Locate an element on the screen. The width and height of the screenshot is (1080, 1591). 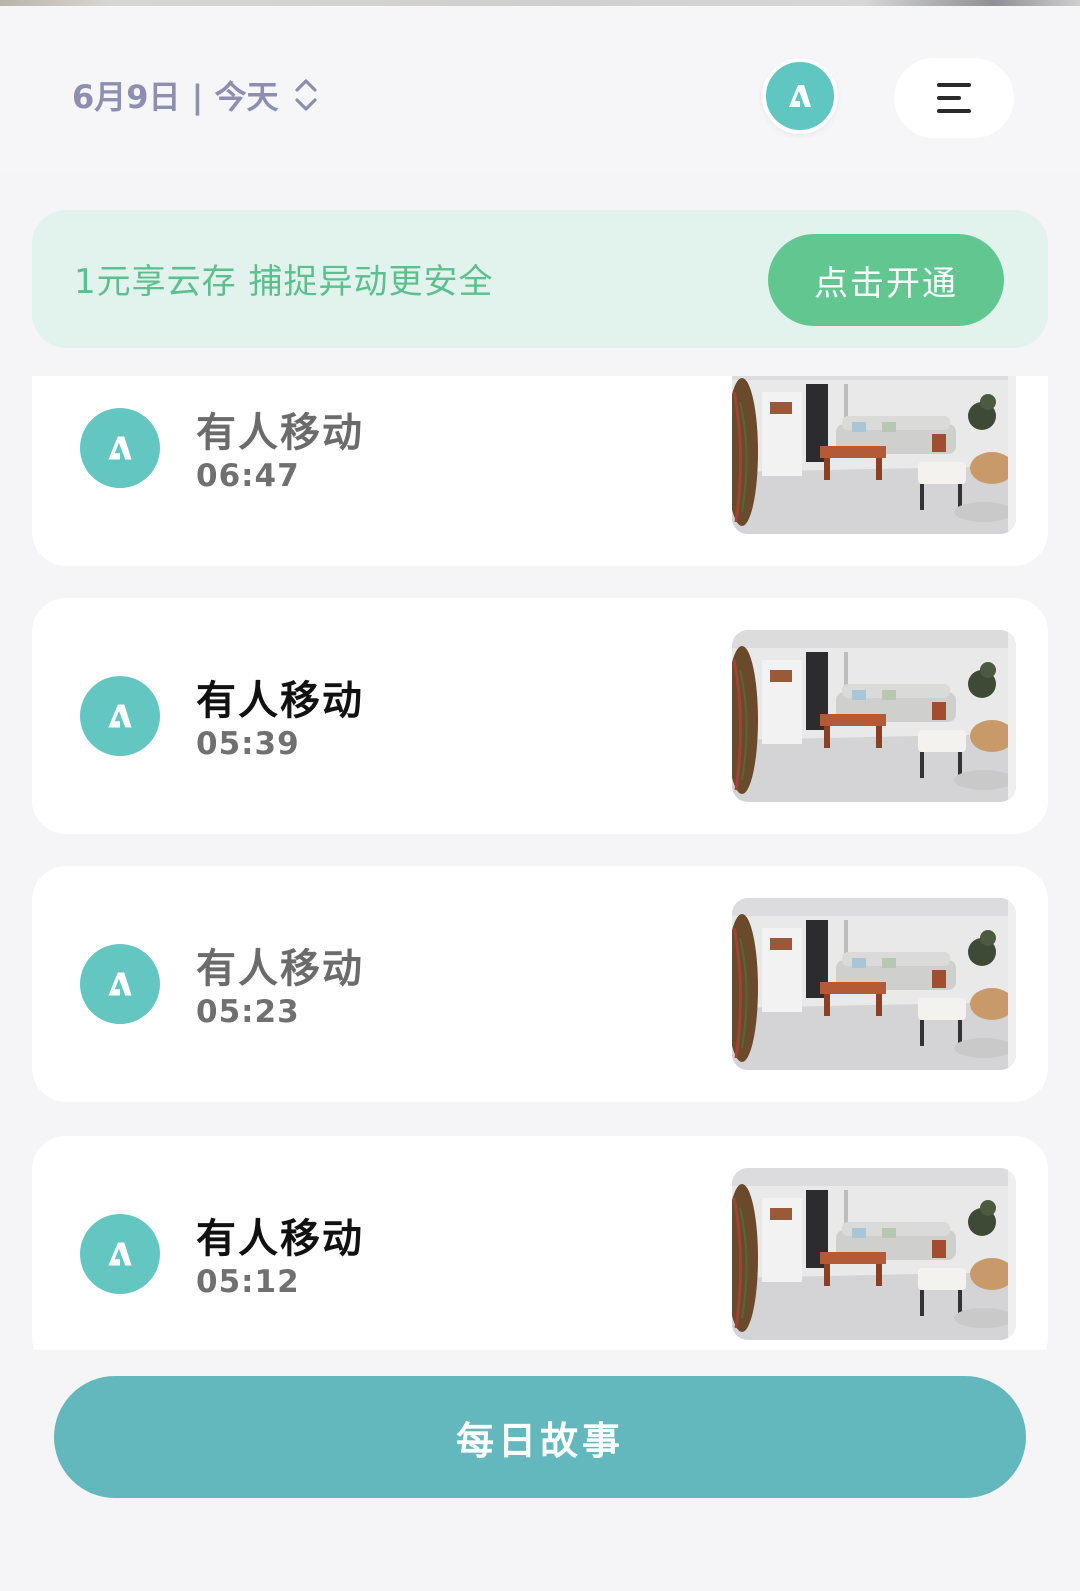
event-card: 有人移动 06:47 is located at coordinates (540, 471).